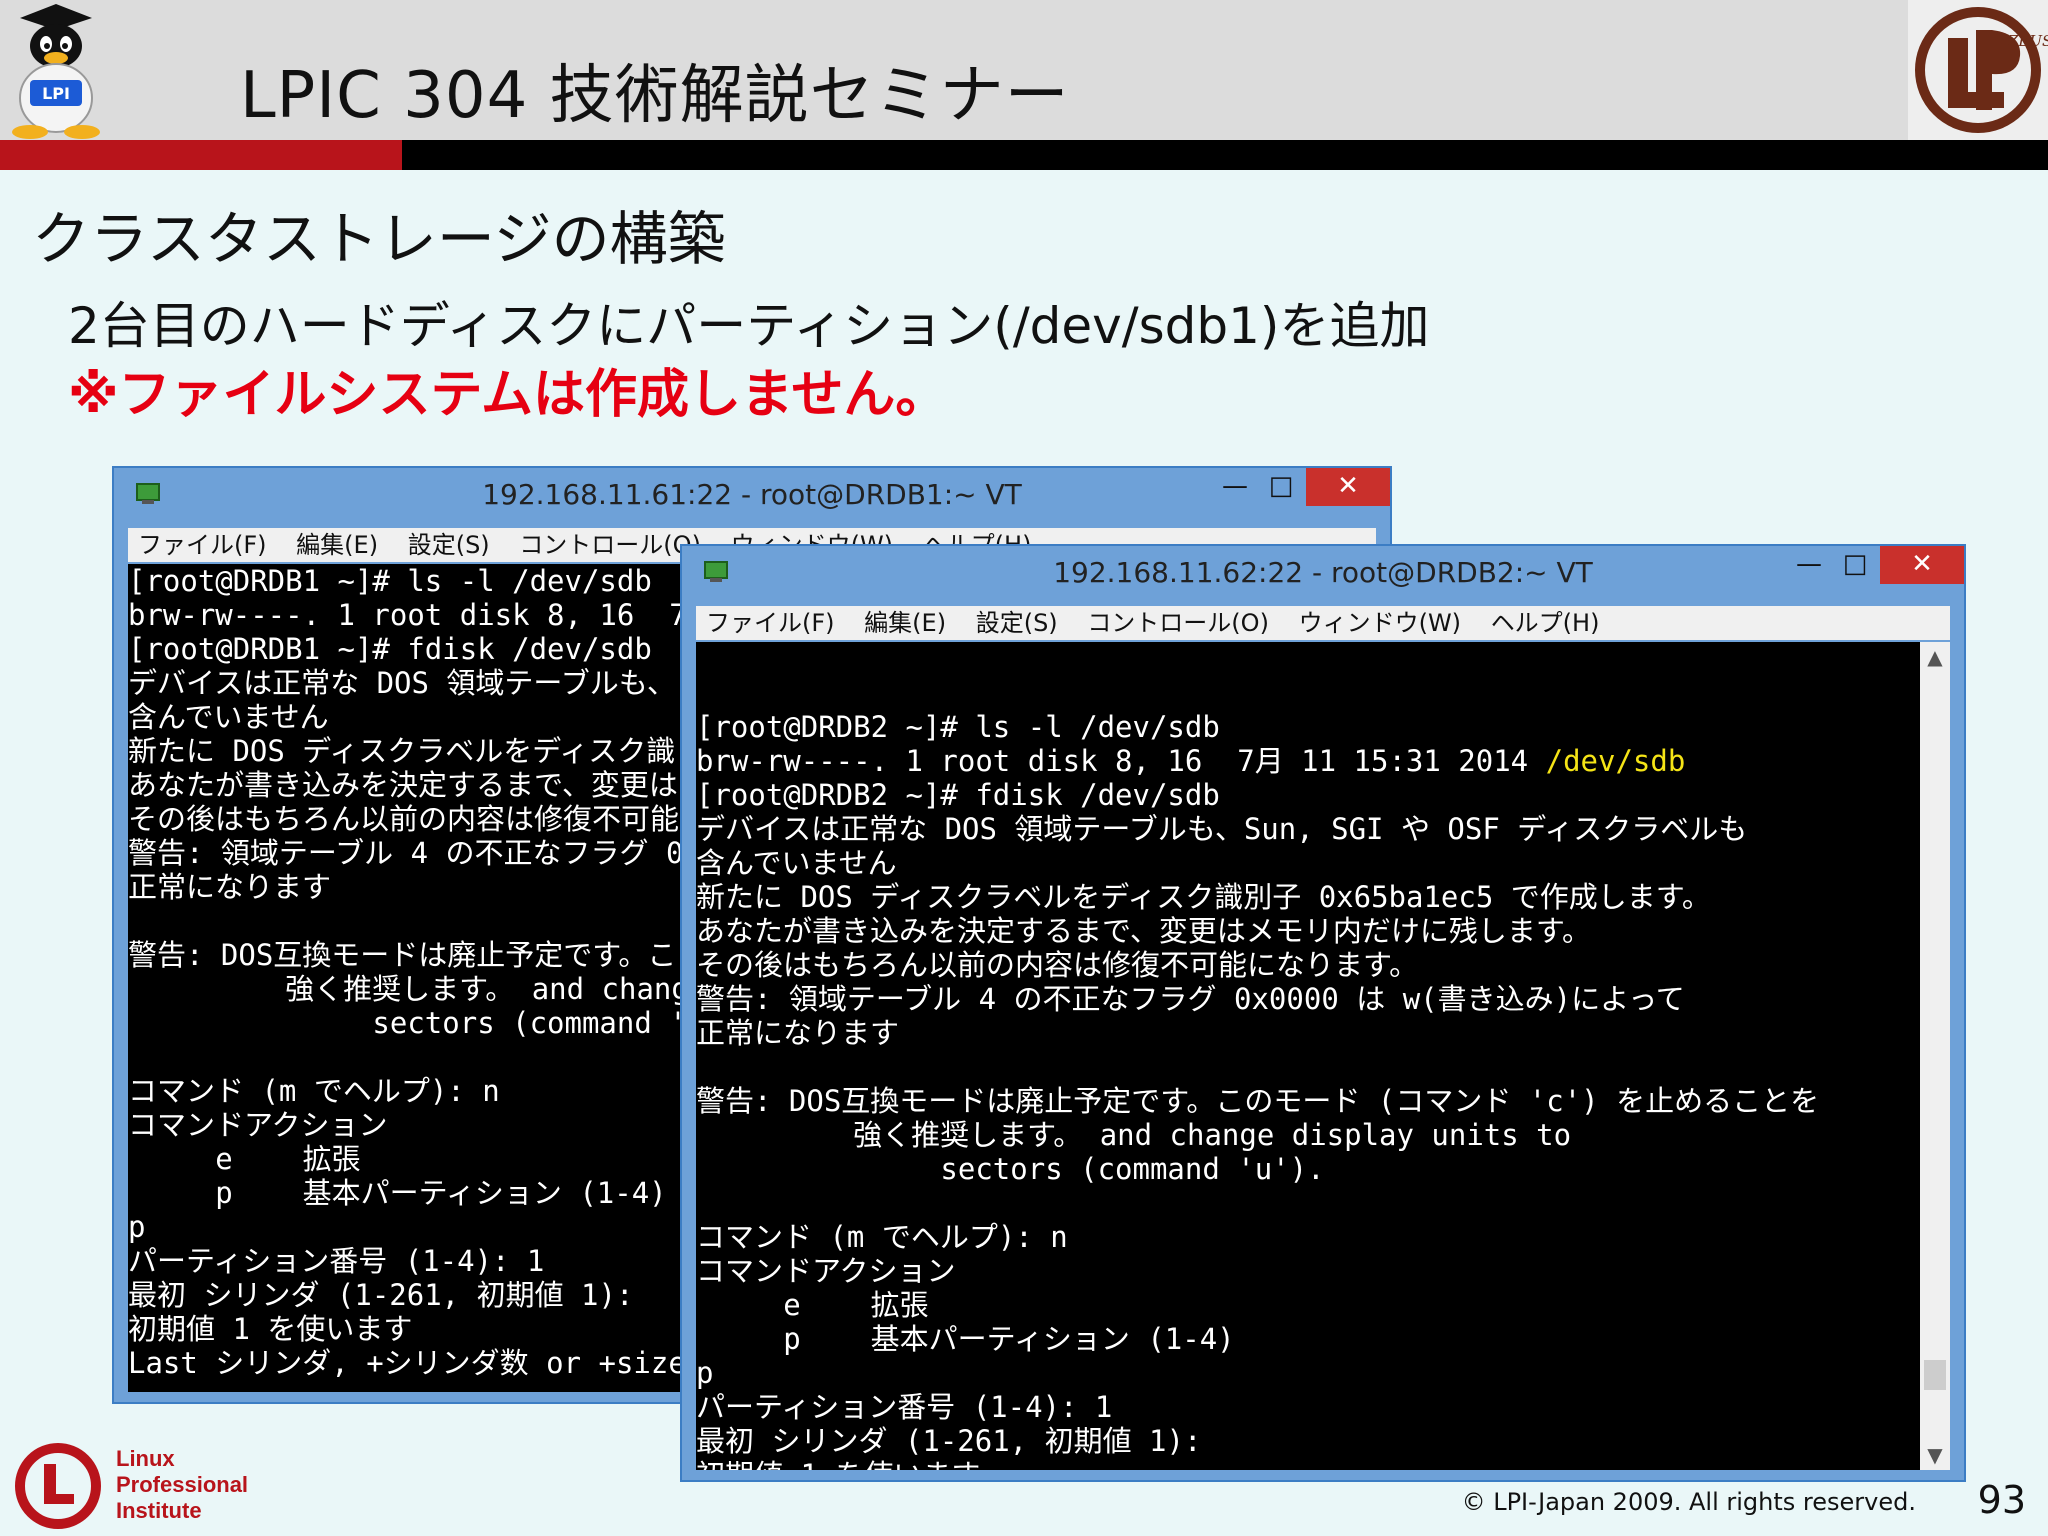 Image resolution: width=2048 pixels, height=1536 pixels. Describe the element at coordinates (201, 155) in the screenshot. I see `header-accent-bar` at that location.